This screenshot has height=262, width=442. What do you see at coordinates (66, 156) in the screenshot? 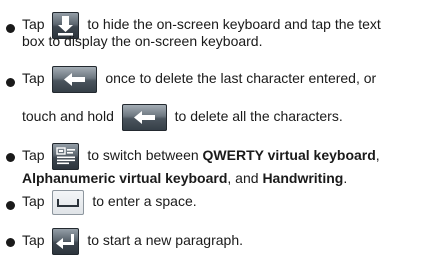
I see `input-method-icon` at bounding box center [66, 156].